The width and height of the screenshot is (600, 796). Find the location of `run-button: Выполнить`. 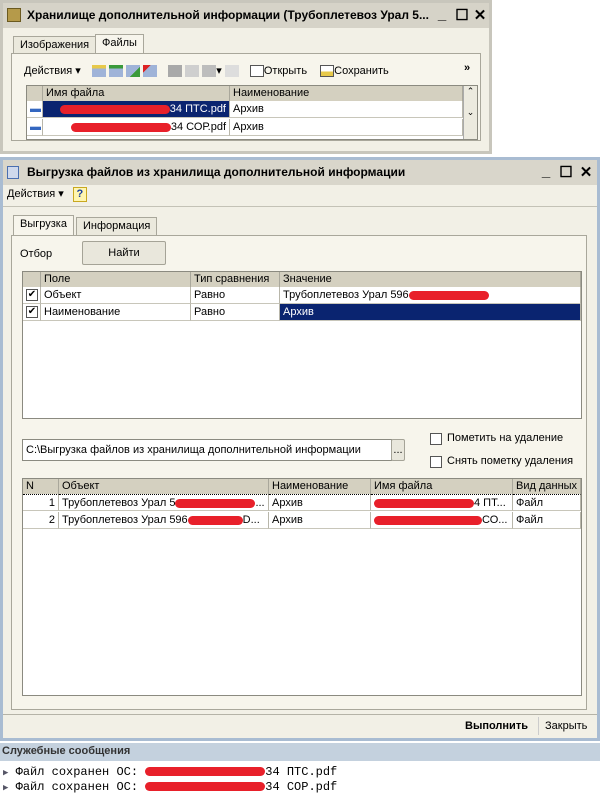

run-button: Выполнить is located at coordinates (496, 726).